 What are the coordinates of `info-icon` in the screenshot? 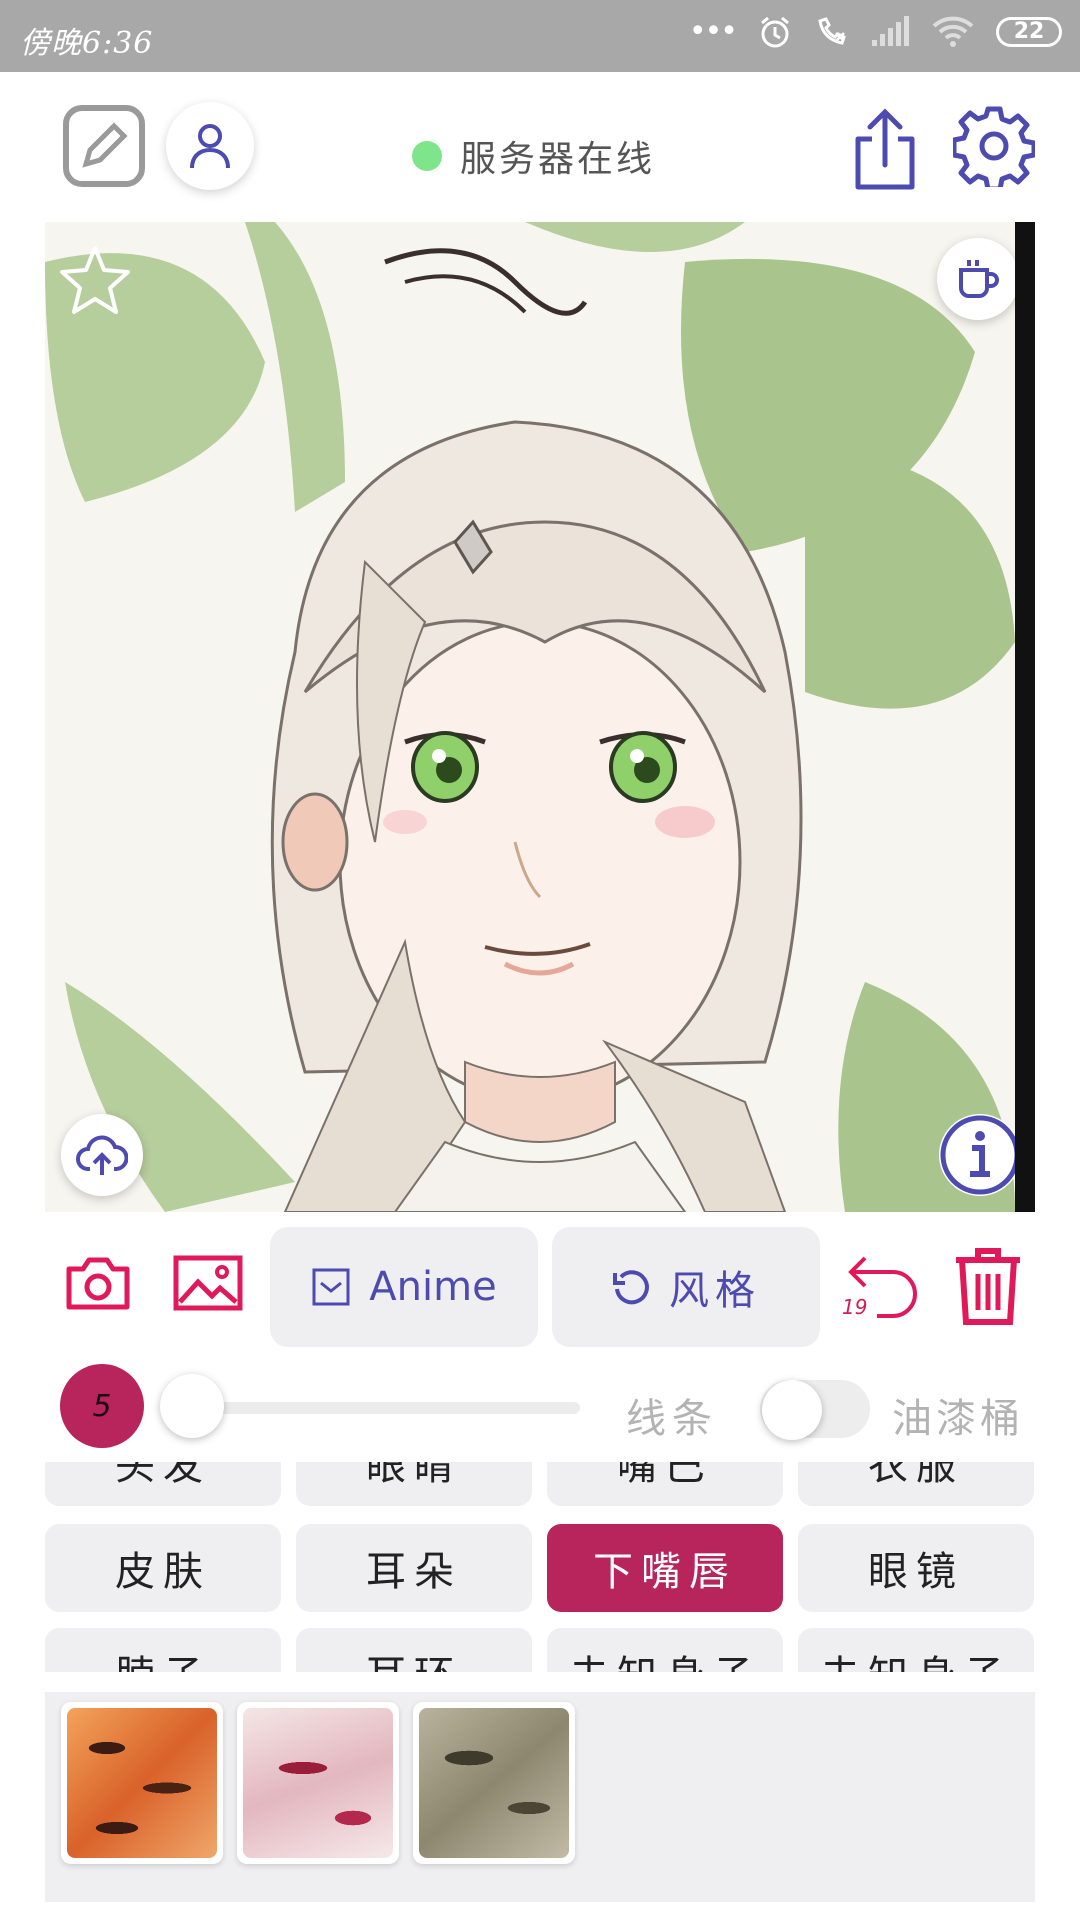 It's located at (977, 1155).